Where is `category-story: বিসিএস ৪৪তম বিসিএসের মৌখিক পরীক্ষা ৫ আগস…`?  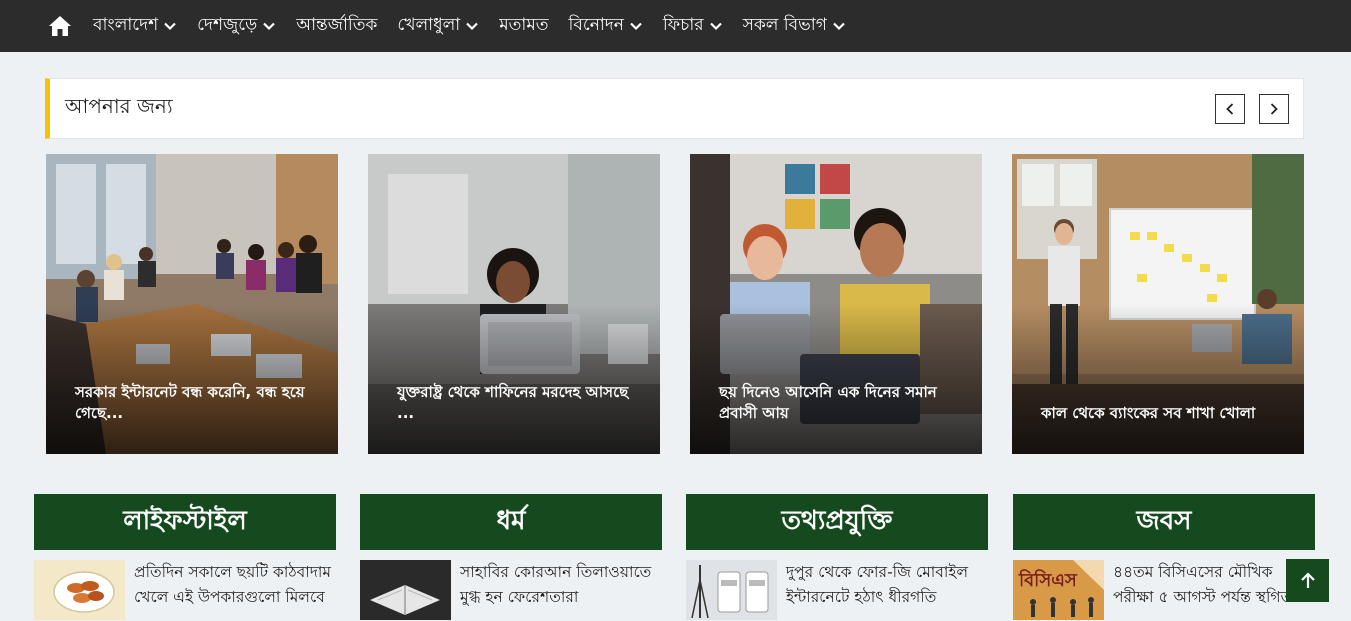 category-story: বিসিএস ৪৪তম বিসিএসের মৌখিক পরীক্ষা ৫ আগস… is located at coordinates (1164, 590).